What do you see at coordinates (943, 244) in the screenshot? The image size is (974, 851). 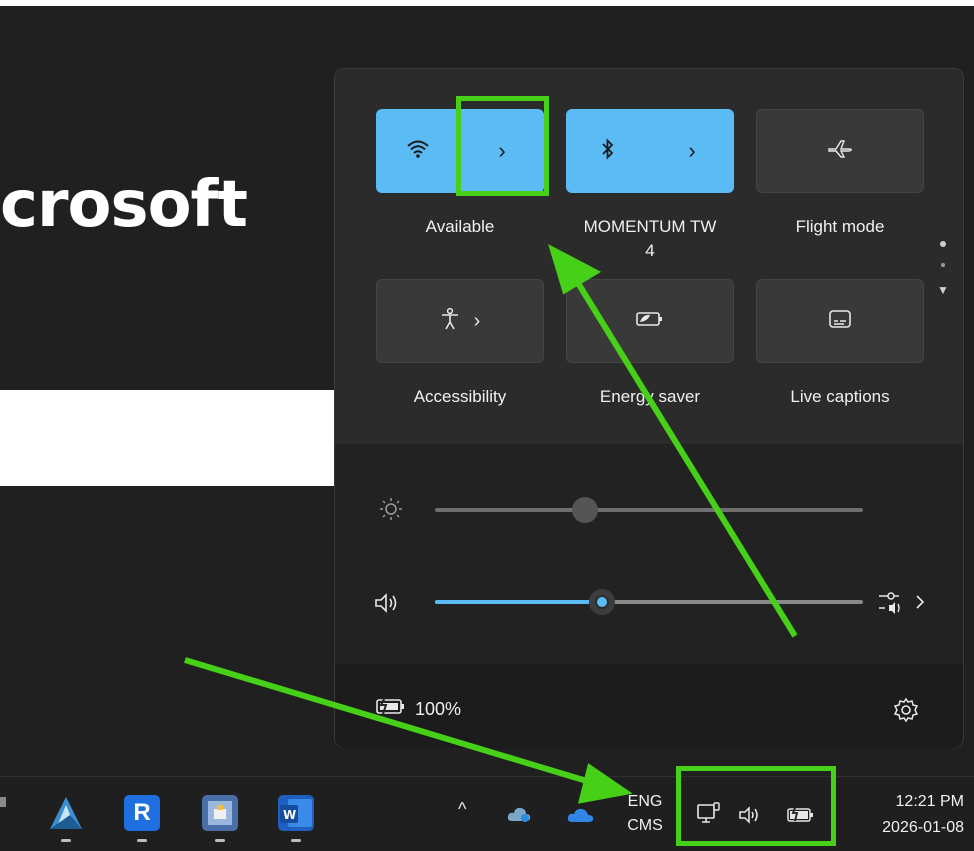 I see `page-dot-active` at bounding box center [943, 244].